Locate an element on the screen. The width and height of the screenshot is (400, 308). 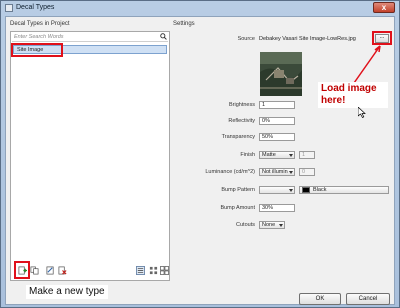
bump-color-picker: Black is located at coordinates (344, 190).